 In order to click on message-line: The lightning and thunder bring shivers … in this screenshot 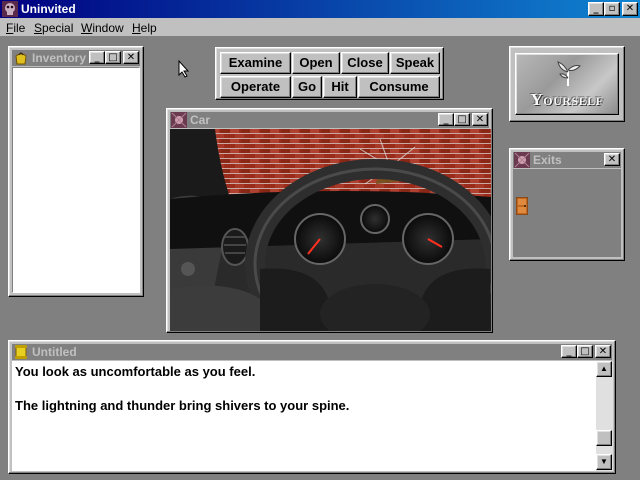, I will do `click(182, 405)`.